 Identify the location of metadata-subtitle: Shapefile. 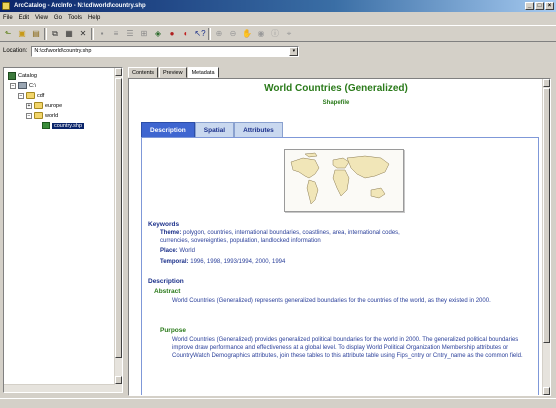
(336, 103).